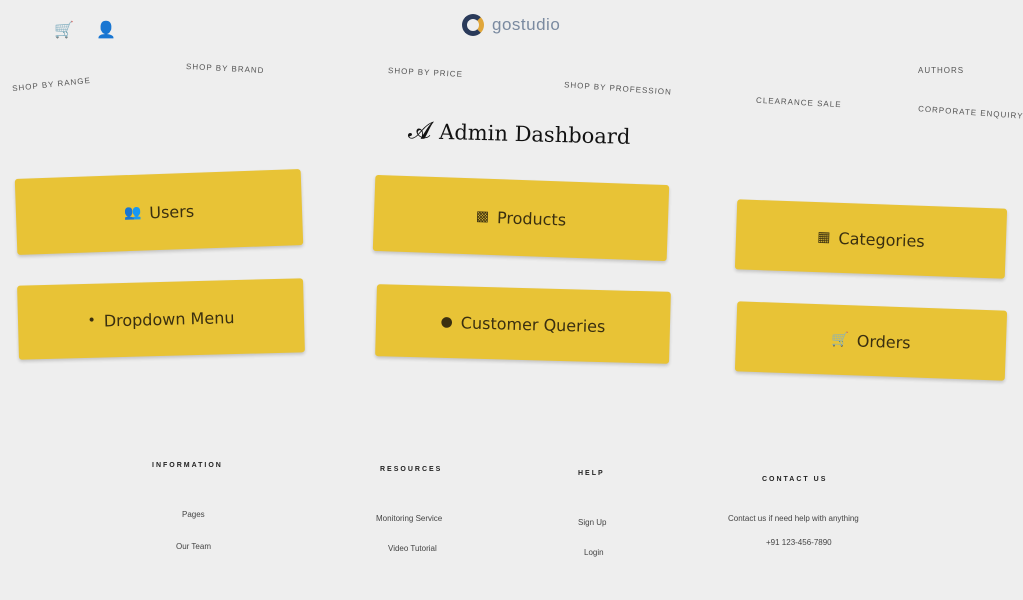  What do you see at coordinates (795, 479) in the screenshot?
I see `footer-heading-contact-us: CONTACT US` at bounding box center [795, 479].